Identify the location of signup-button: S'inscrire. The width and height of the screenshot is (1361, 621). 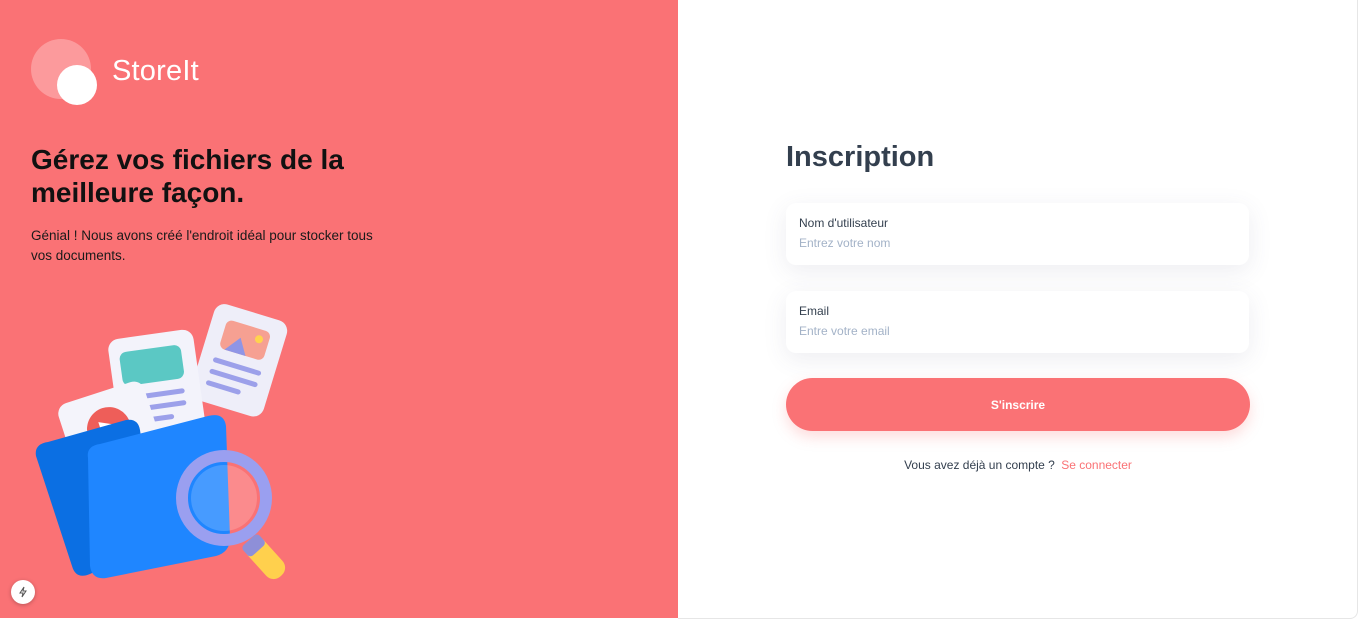
(1018, 404).